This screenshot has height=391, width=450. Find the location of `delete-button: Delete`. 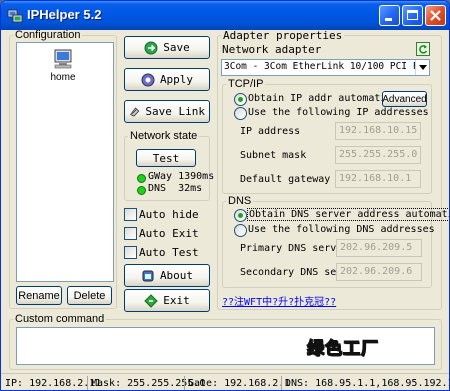

delete-button: Delete is located at coordinates (89, 295).